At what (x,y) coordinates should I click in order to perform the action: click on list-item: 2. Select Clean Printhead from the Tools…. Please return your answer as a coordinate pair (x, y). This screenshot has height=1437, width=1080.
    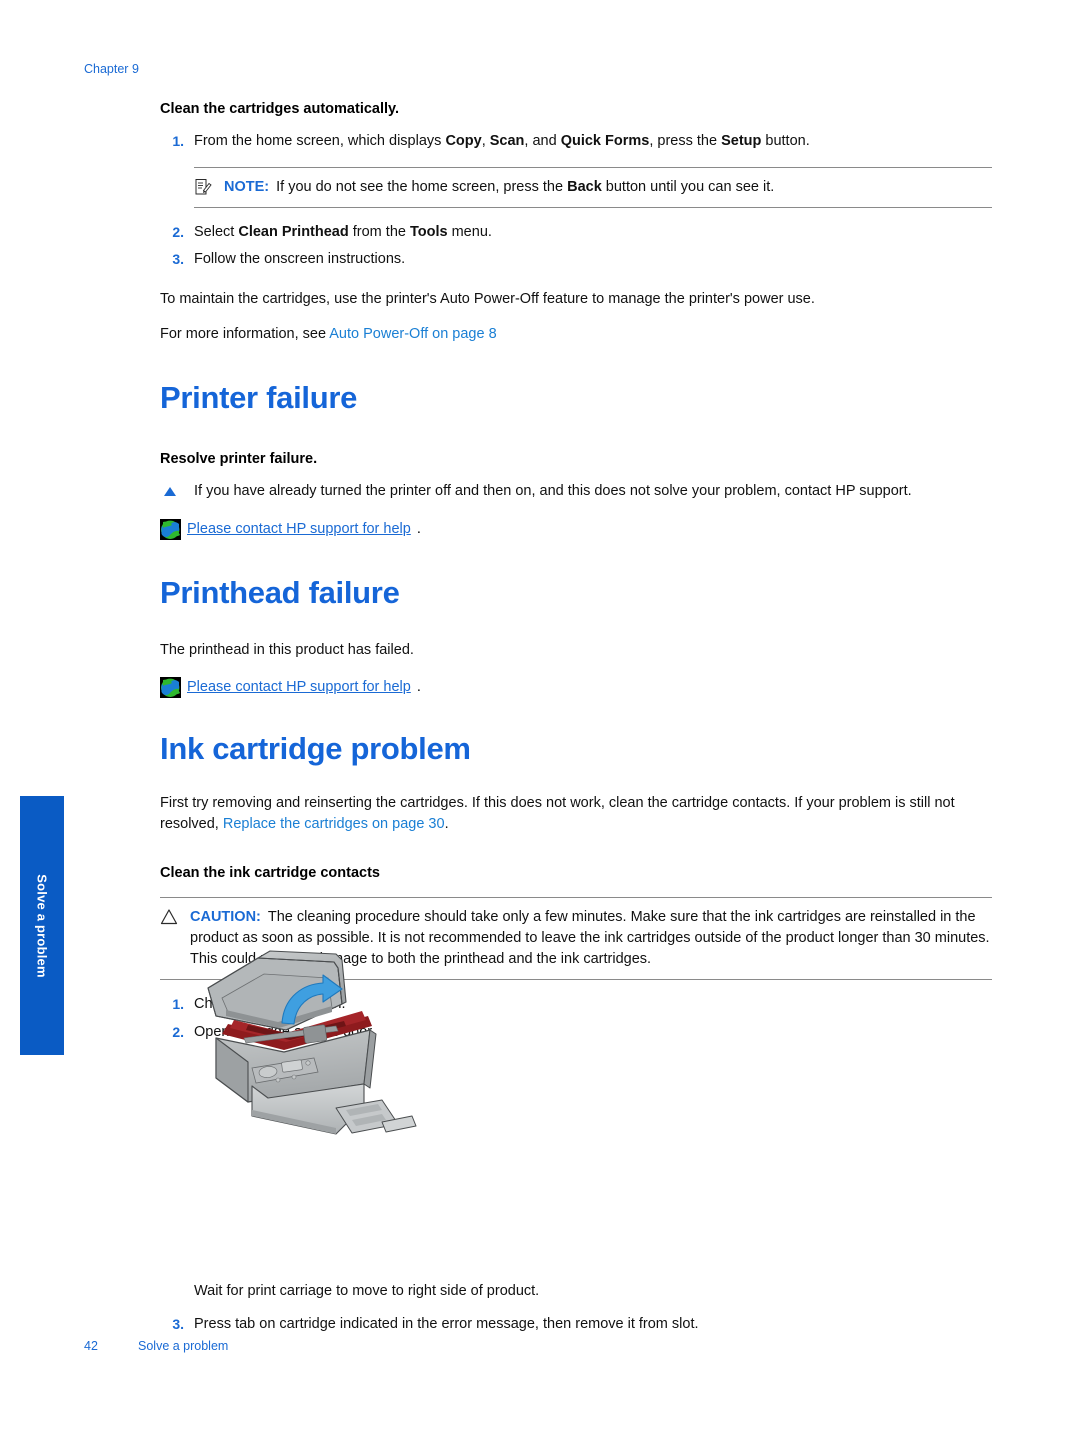
    Looking at the image, I should click on (576, 233).